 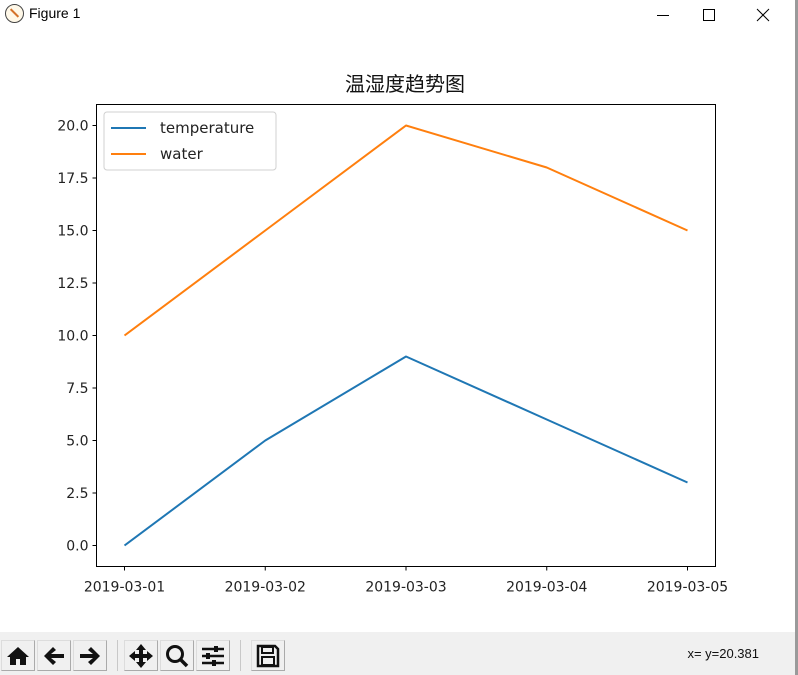 I want to click on navigation-toolbar: x= y=20.381, so click(x=397, y=653).